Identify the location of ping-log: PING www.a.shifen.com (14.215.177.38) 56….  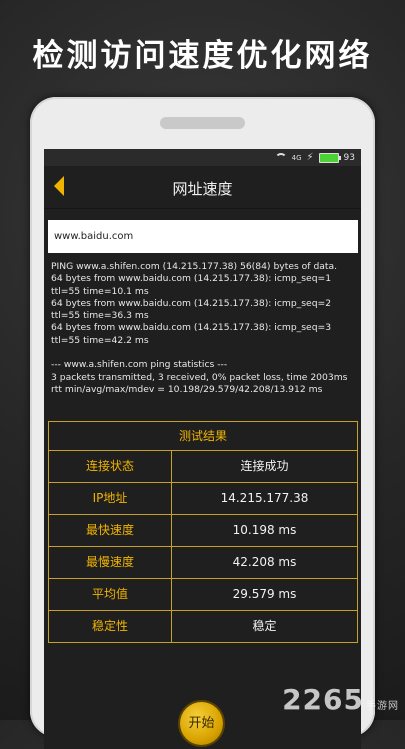
(199, 328).